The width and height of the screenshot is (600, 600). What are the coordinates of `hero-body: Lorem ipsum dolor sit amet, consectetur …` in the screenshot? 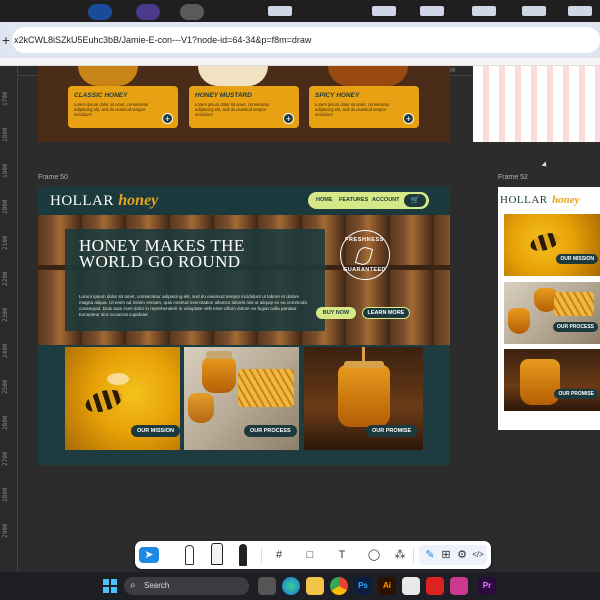 It's located at (193, 305).